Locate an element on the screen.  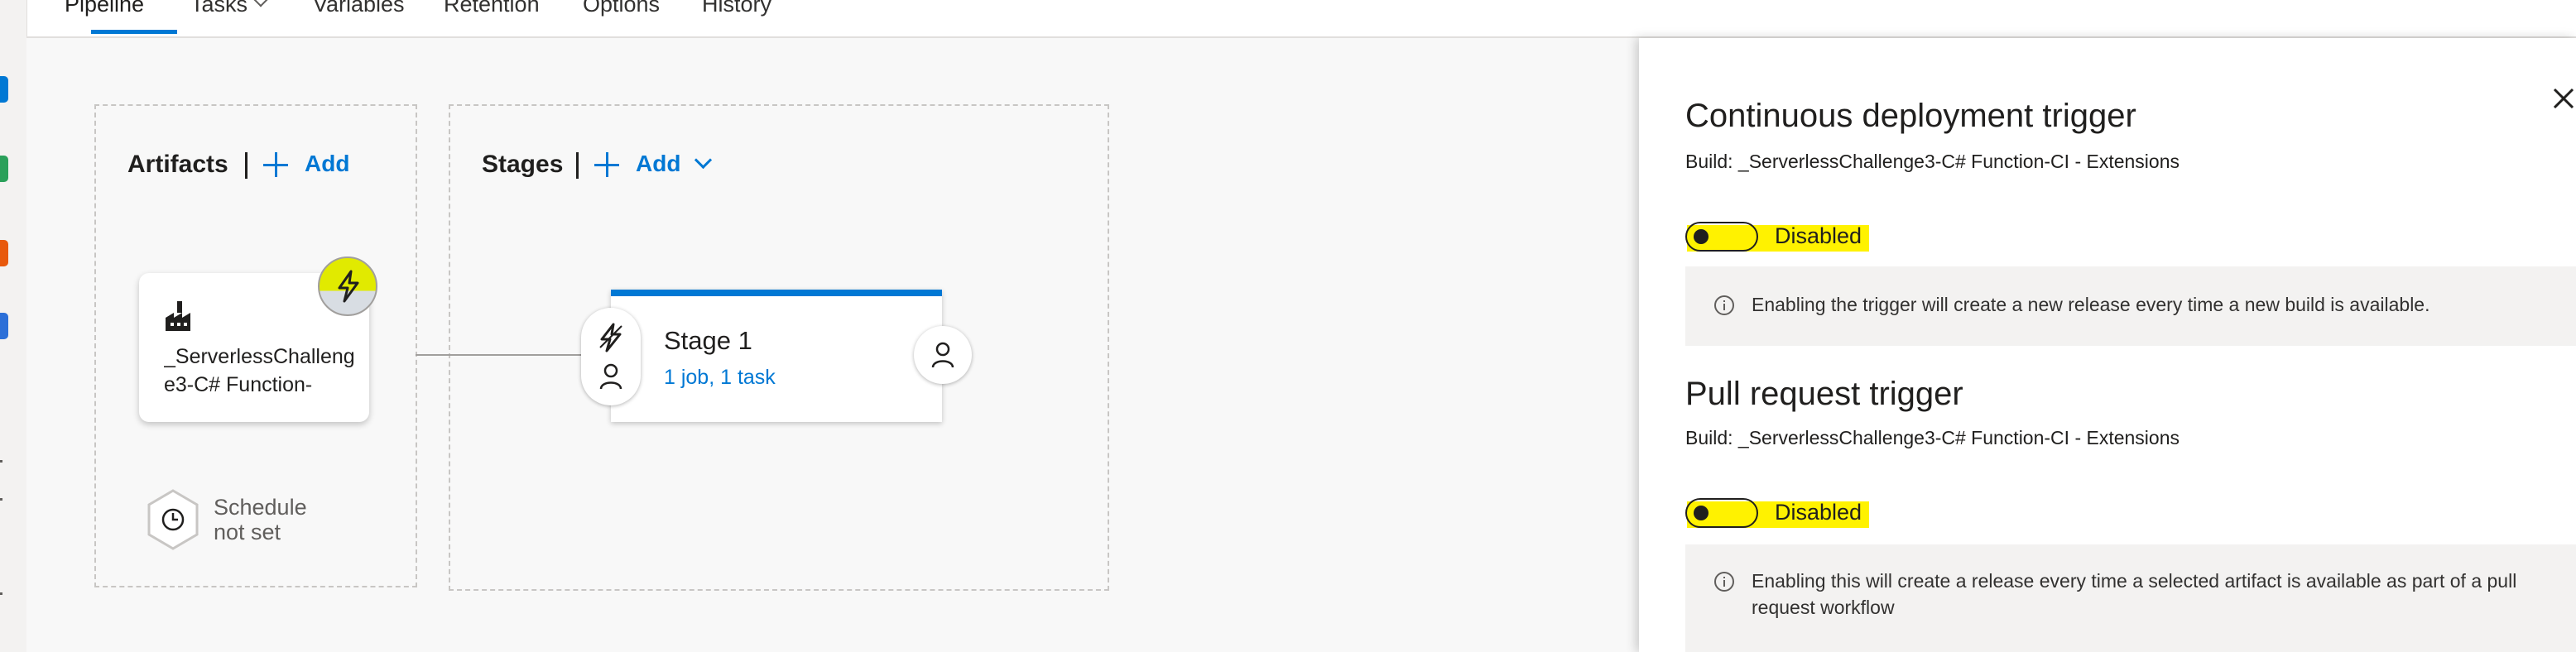
tab-options: Options is located at coordinates (621, 8).